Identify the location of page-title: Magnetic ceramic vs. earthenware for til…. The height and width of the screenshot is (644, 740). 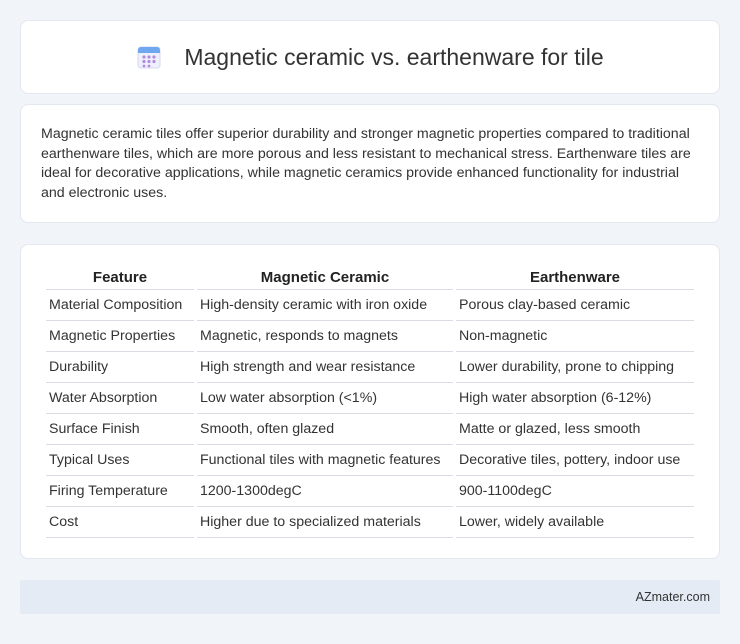
(394, 56).